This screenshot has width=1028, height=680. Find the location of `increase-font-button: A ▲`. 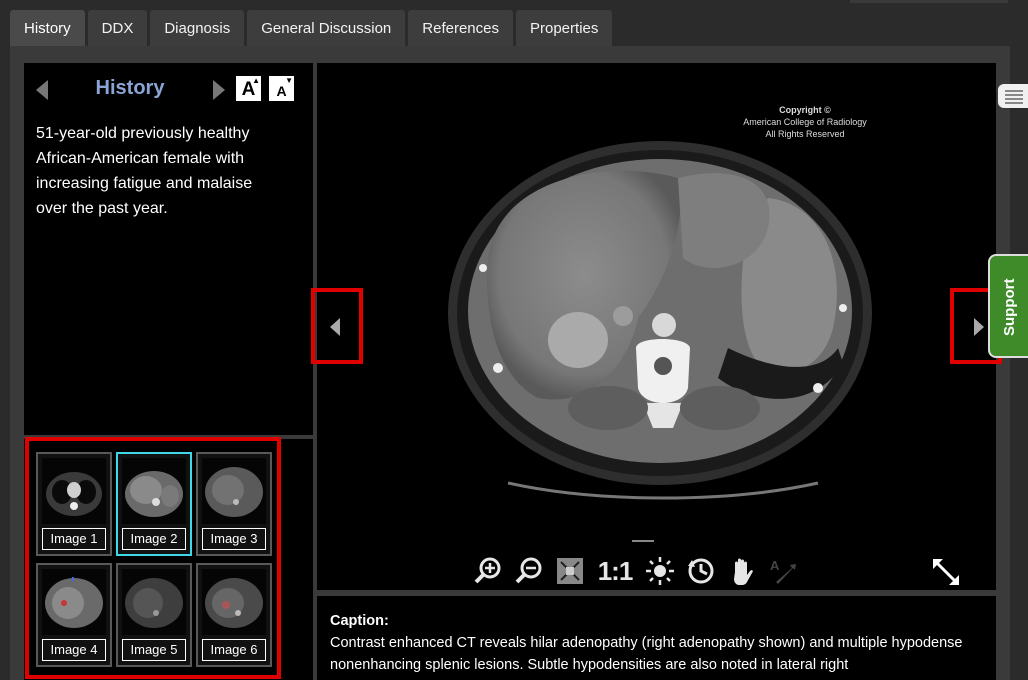

increase-font-button: A ▲ is located at coordinates (248, 88).